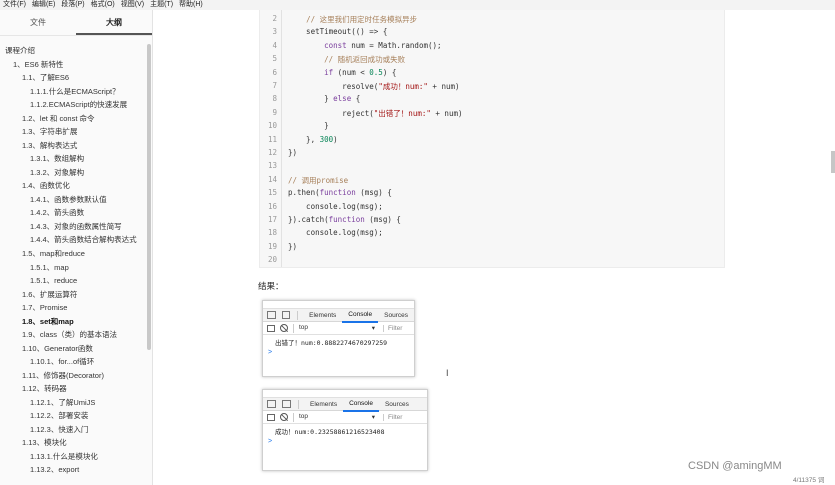 The height and width of the screenshot is (485, 835). Describe the element at coordinates (76, 78) in the screenshot. I see `outline-item: 1.1、了解ES6` at that location.